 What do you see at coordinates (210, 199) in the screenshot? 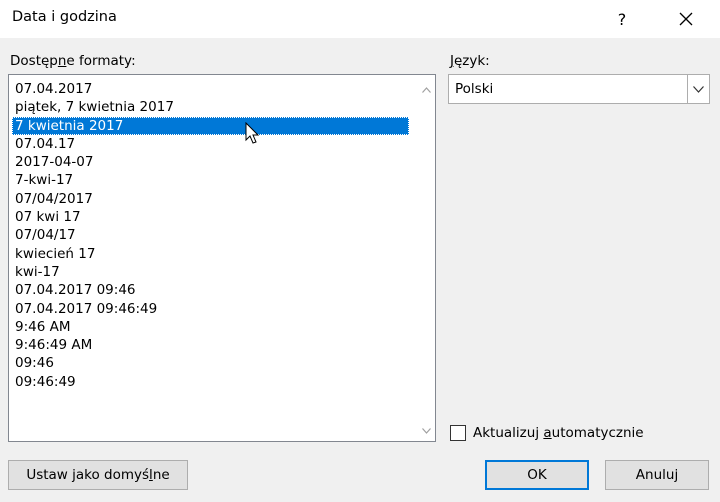
I see `list-item: 07/04/2017` at bounding box center [210, 199].